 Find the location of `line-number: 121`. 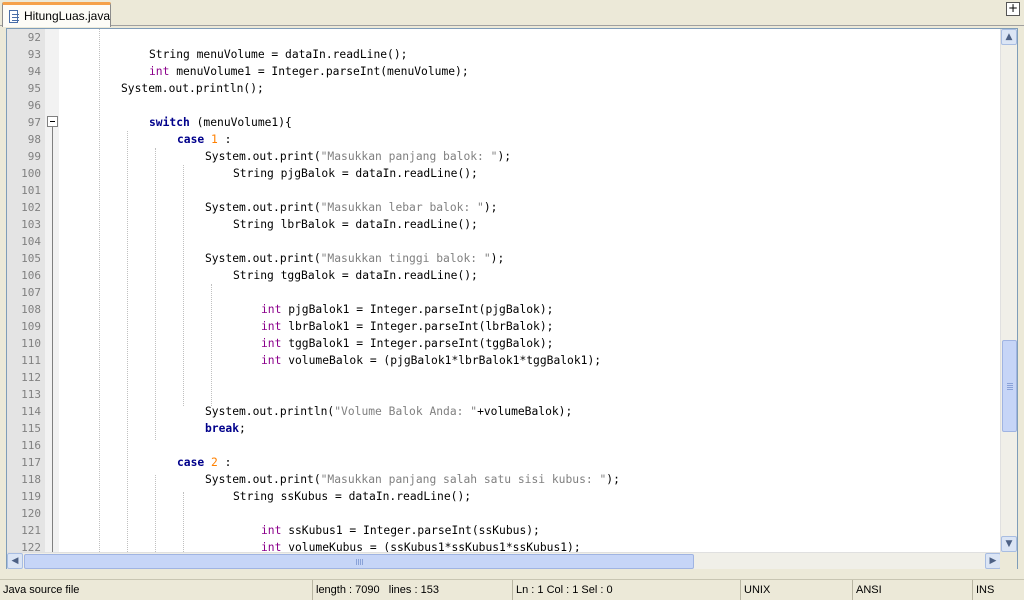

line-number: 121 is located at coordinates (31, 530).